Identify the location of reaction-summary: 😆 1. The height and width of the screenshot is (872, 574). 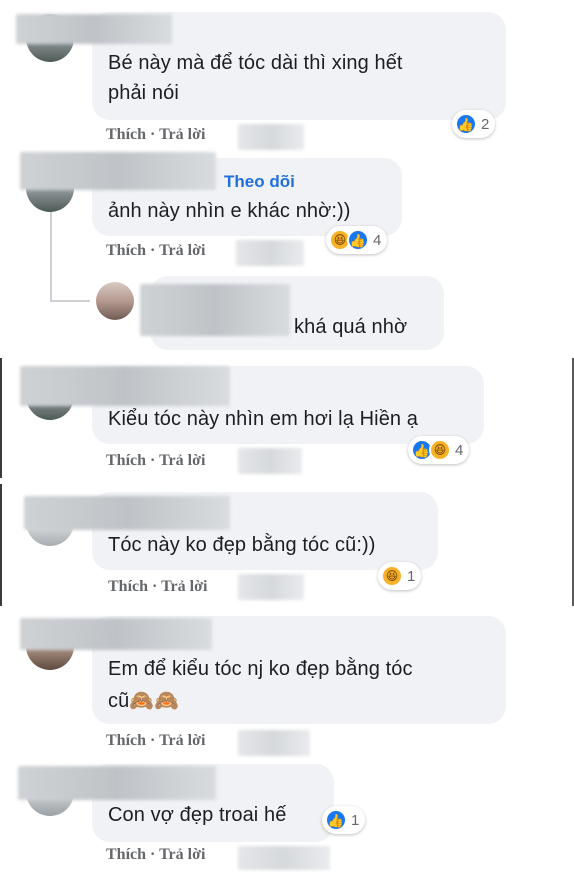
(400, 576).